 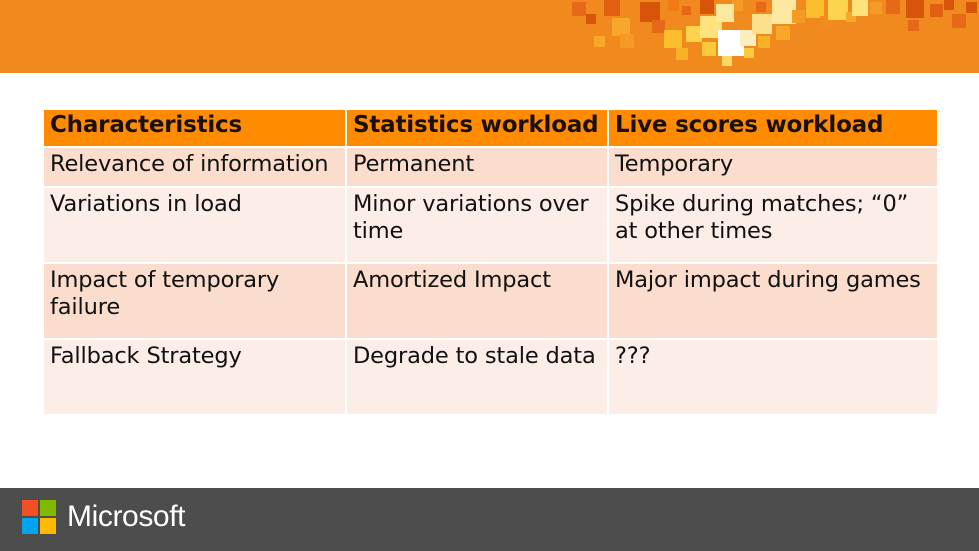 What do you see at coordinates (126, 516) in the screenshot?
I see `microsoft-wordmark: Microsoft` at bounding box center [126, 516].